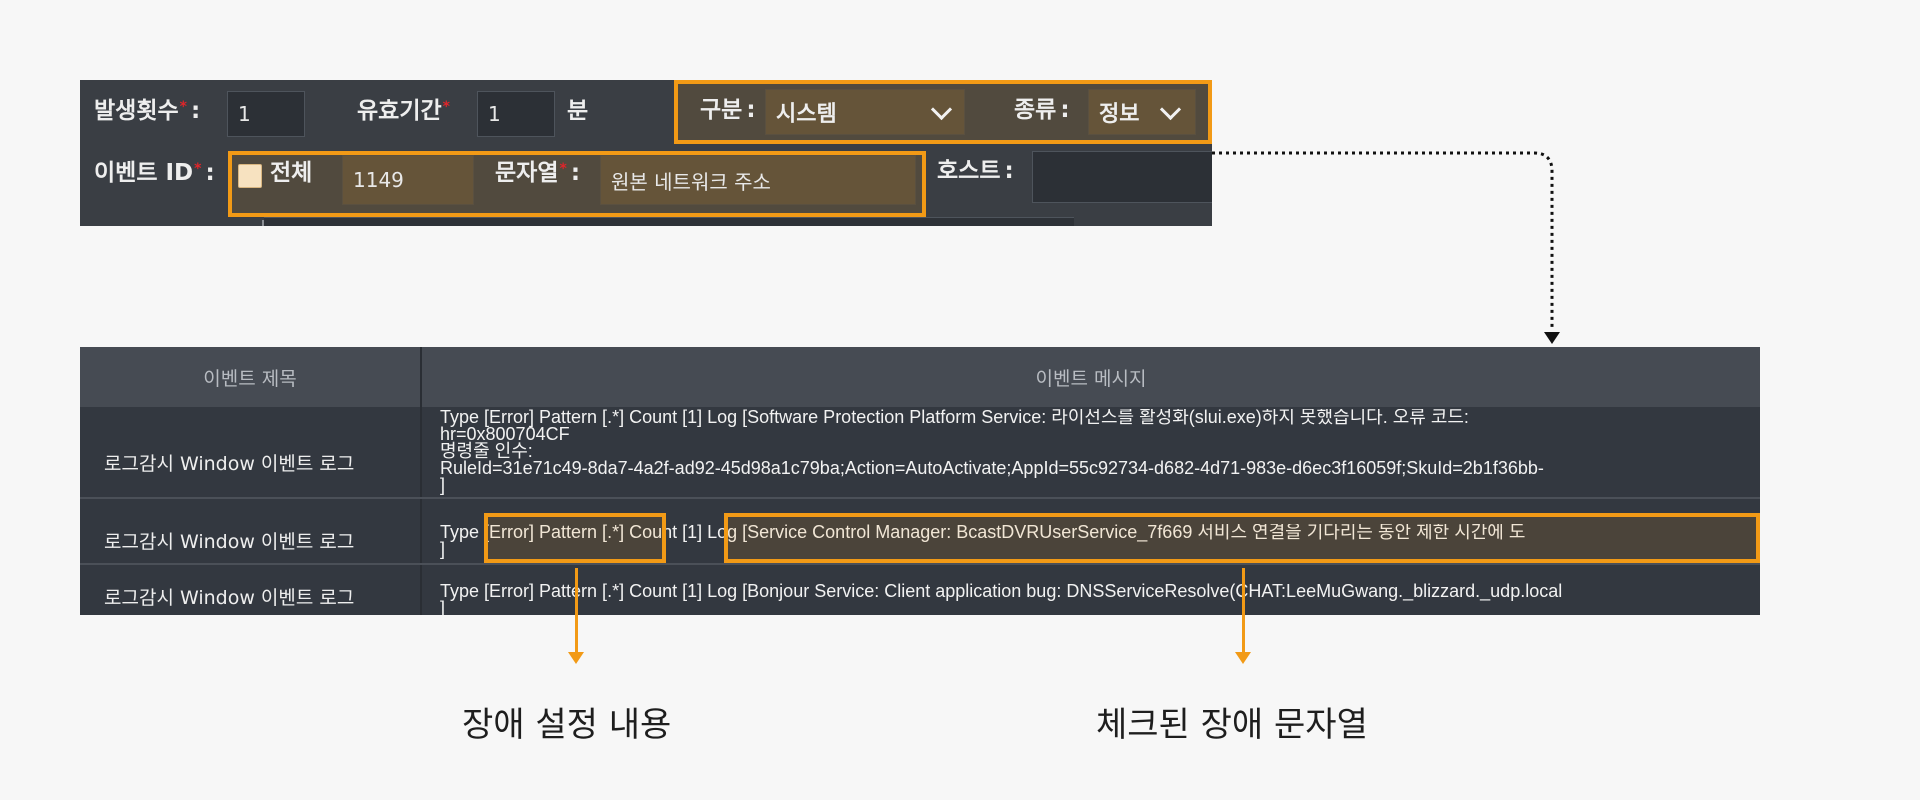  What do you see at coordinates (567, 725) in the screenshot?
I see `caption-left: 장애 설정 내용` at bounding box center [567, 725].